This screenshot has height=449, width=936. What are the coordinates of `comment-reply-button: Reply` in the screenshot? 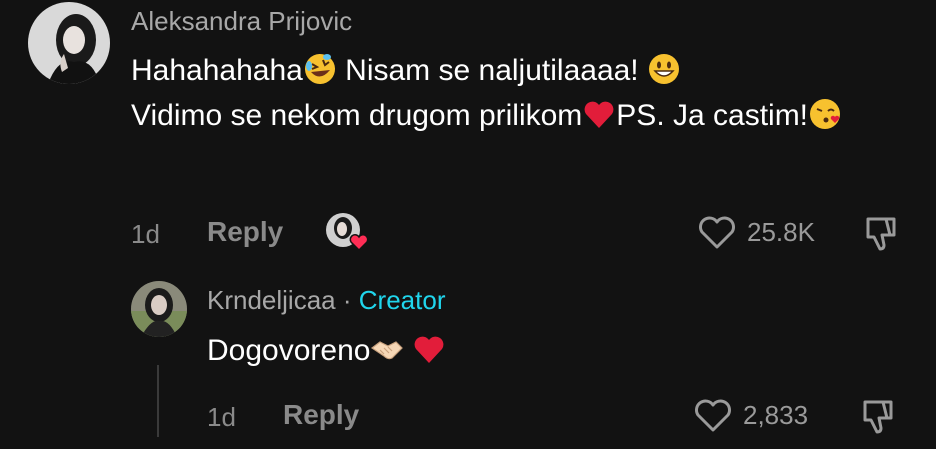 It's located at (245, 232).